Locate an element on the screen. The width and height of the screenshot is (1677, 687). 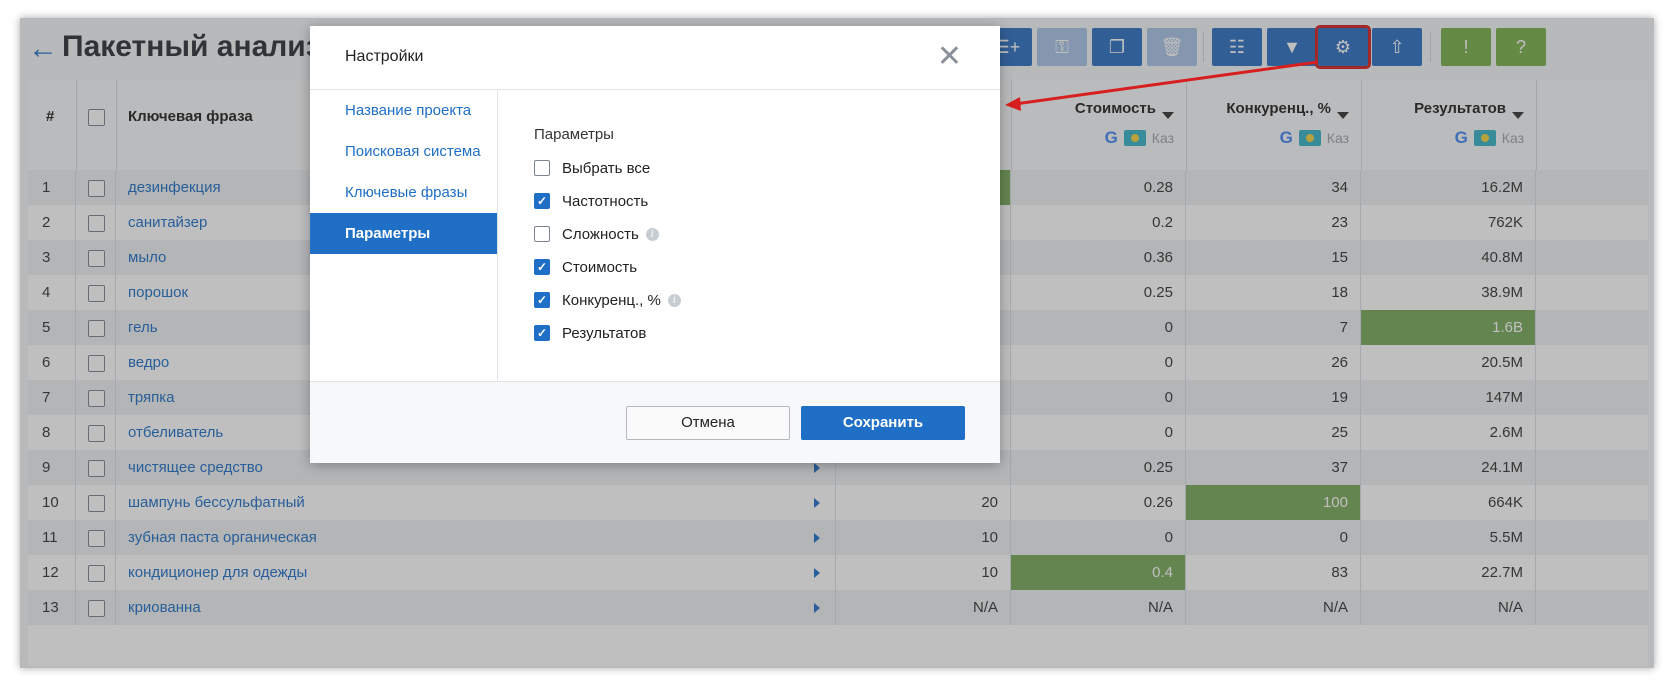
dialog-footer: Отмена Сохранить is located at coordinates (655, 422).